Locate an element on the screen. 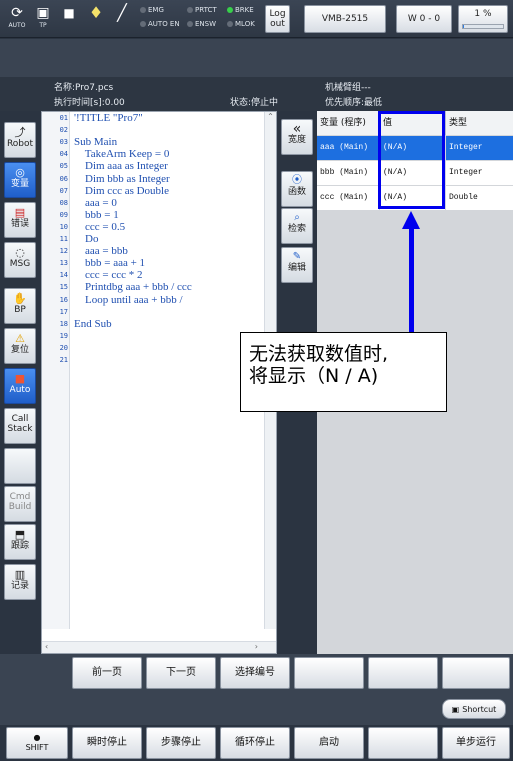 Image resolution: width=513 pixels, height=761 pixels. teach-pendant-icon: ▣ TP is located at coordinates (43, 19).